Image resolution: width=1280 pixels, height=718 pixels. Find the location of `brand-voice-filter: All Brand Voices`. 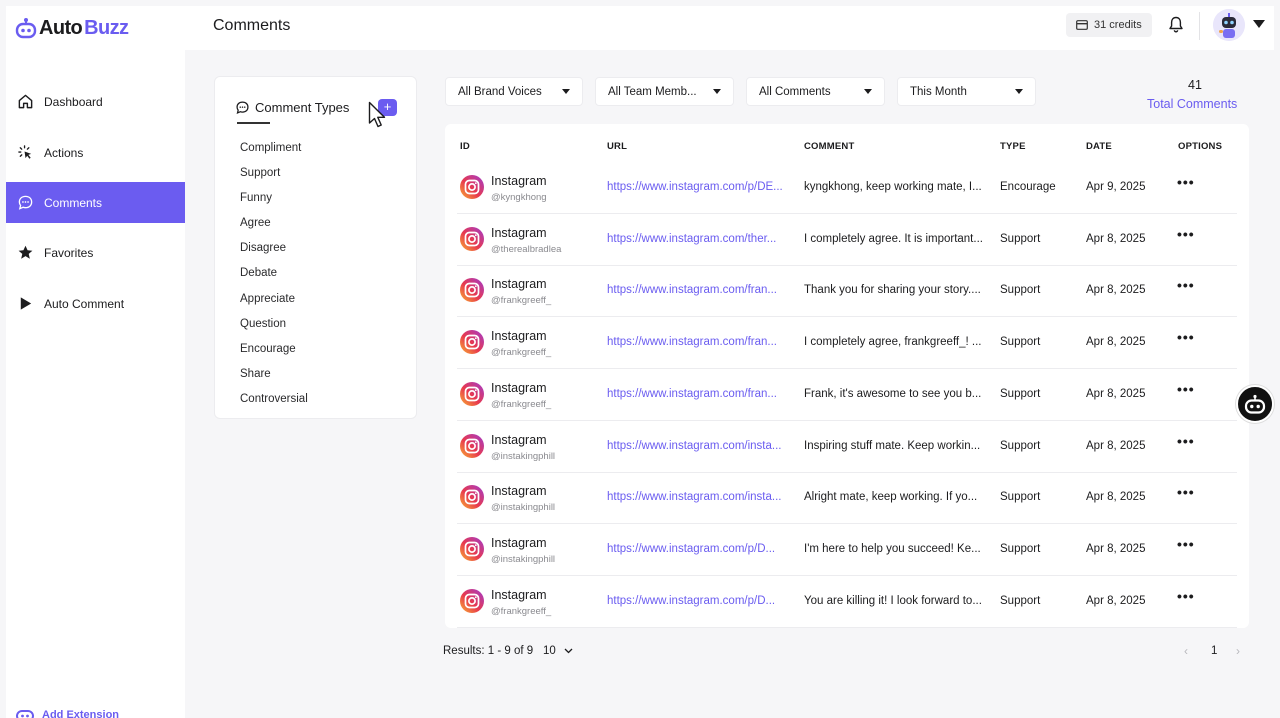

brand-voice-filter: All Brand Voices is located at coordinates (514, 91).